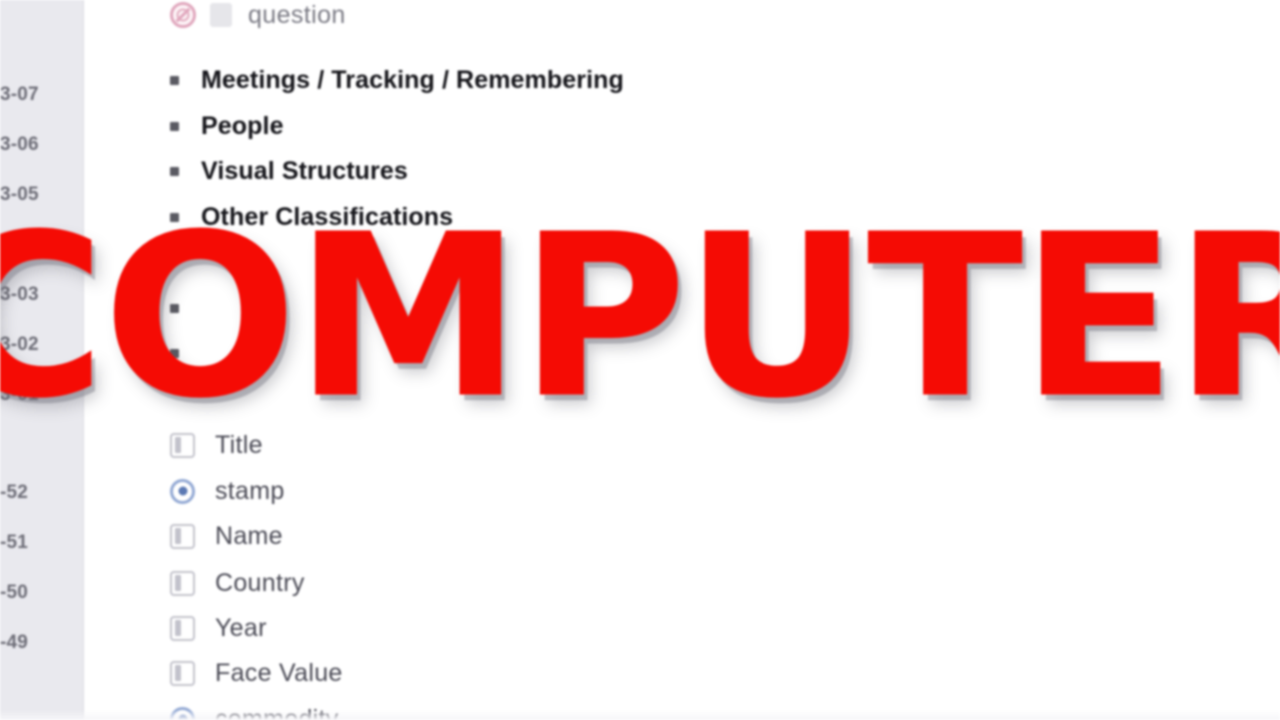  I want to click on field-row-stamp: stamp, so click(227, 491).